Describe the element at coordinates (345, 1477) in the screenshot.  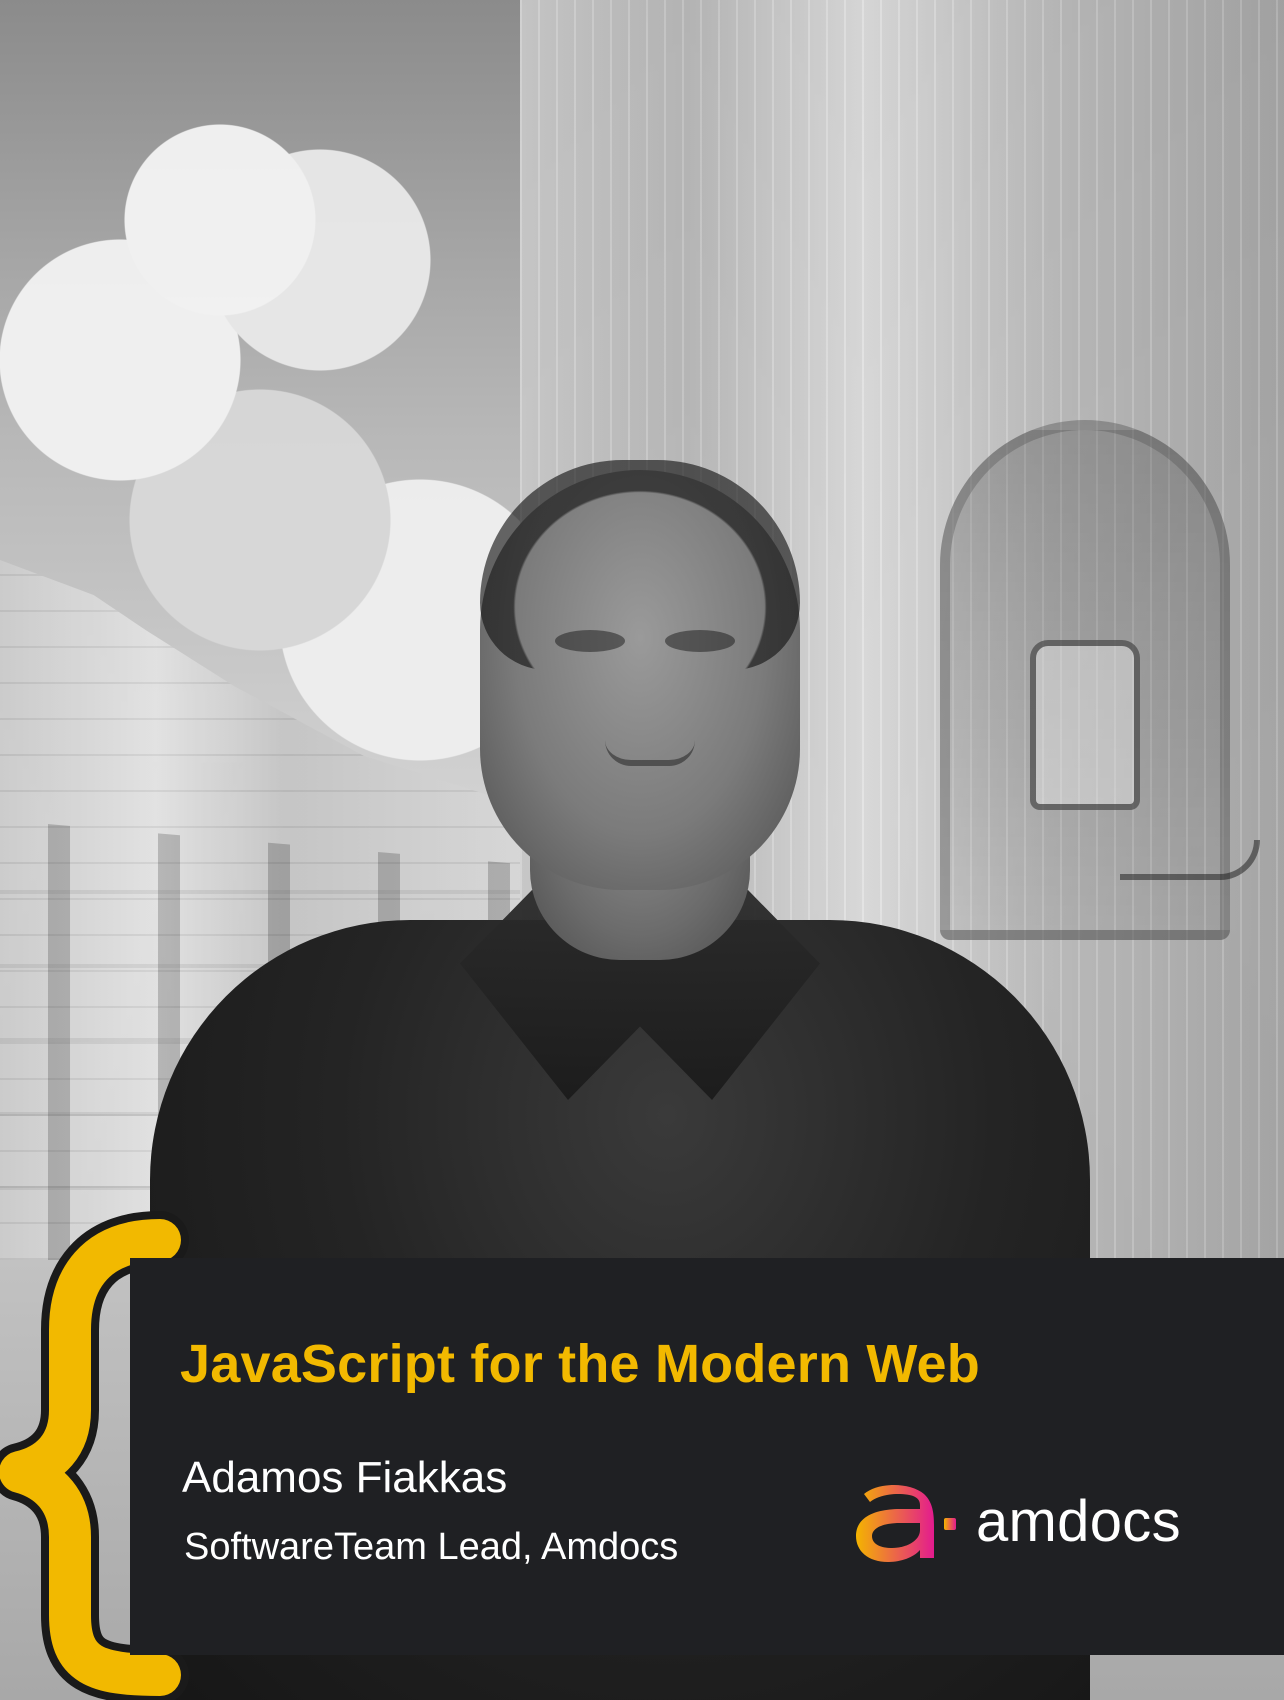
I see `speaker-name: Adamos Fiakkas` at that location.